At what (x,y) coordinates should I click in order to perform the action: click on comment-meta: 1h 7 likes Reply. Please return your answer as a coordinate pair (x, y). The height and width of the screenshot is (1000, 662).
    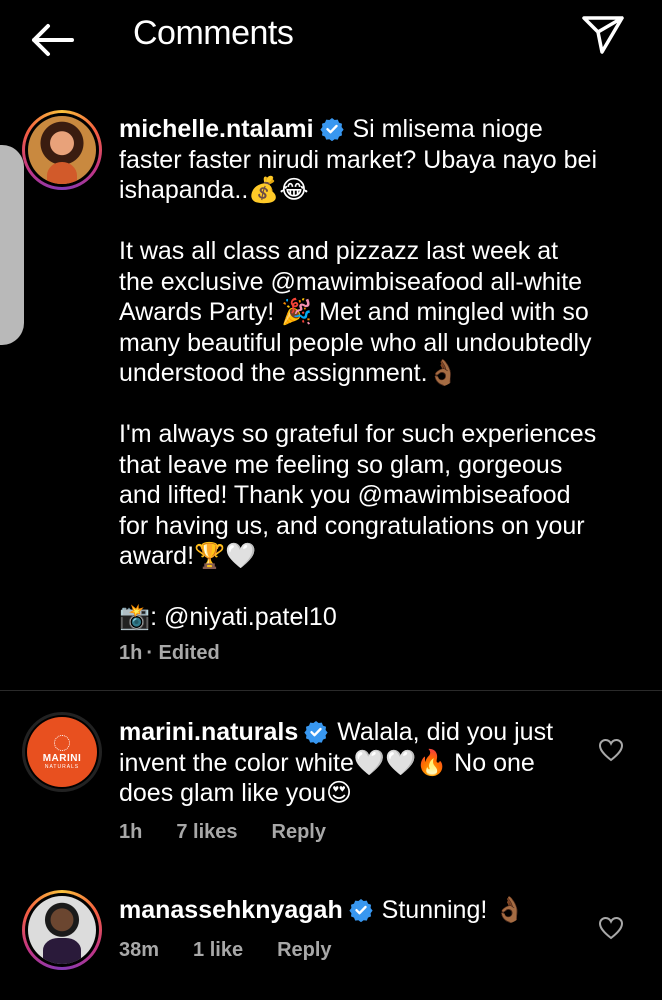
    Looking at the image, I should click on (239, 832).